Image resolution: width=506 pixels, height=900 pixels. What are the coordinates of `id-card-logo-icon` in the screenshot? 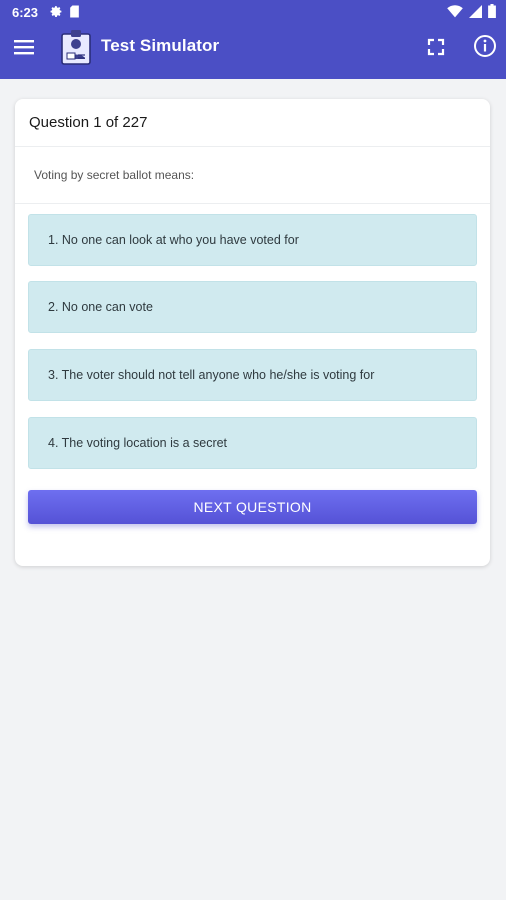 It's located at (76, 47).